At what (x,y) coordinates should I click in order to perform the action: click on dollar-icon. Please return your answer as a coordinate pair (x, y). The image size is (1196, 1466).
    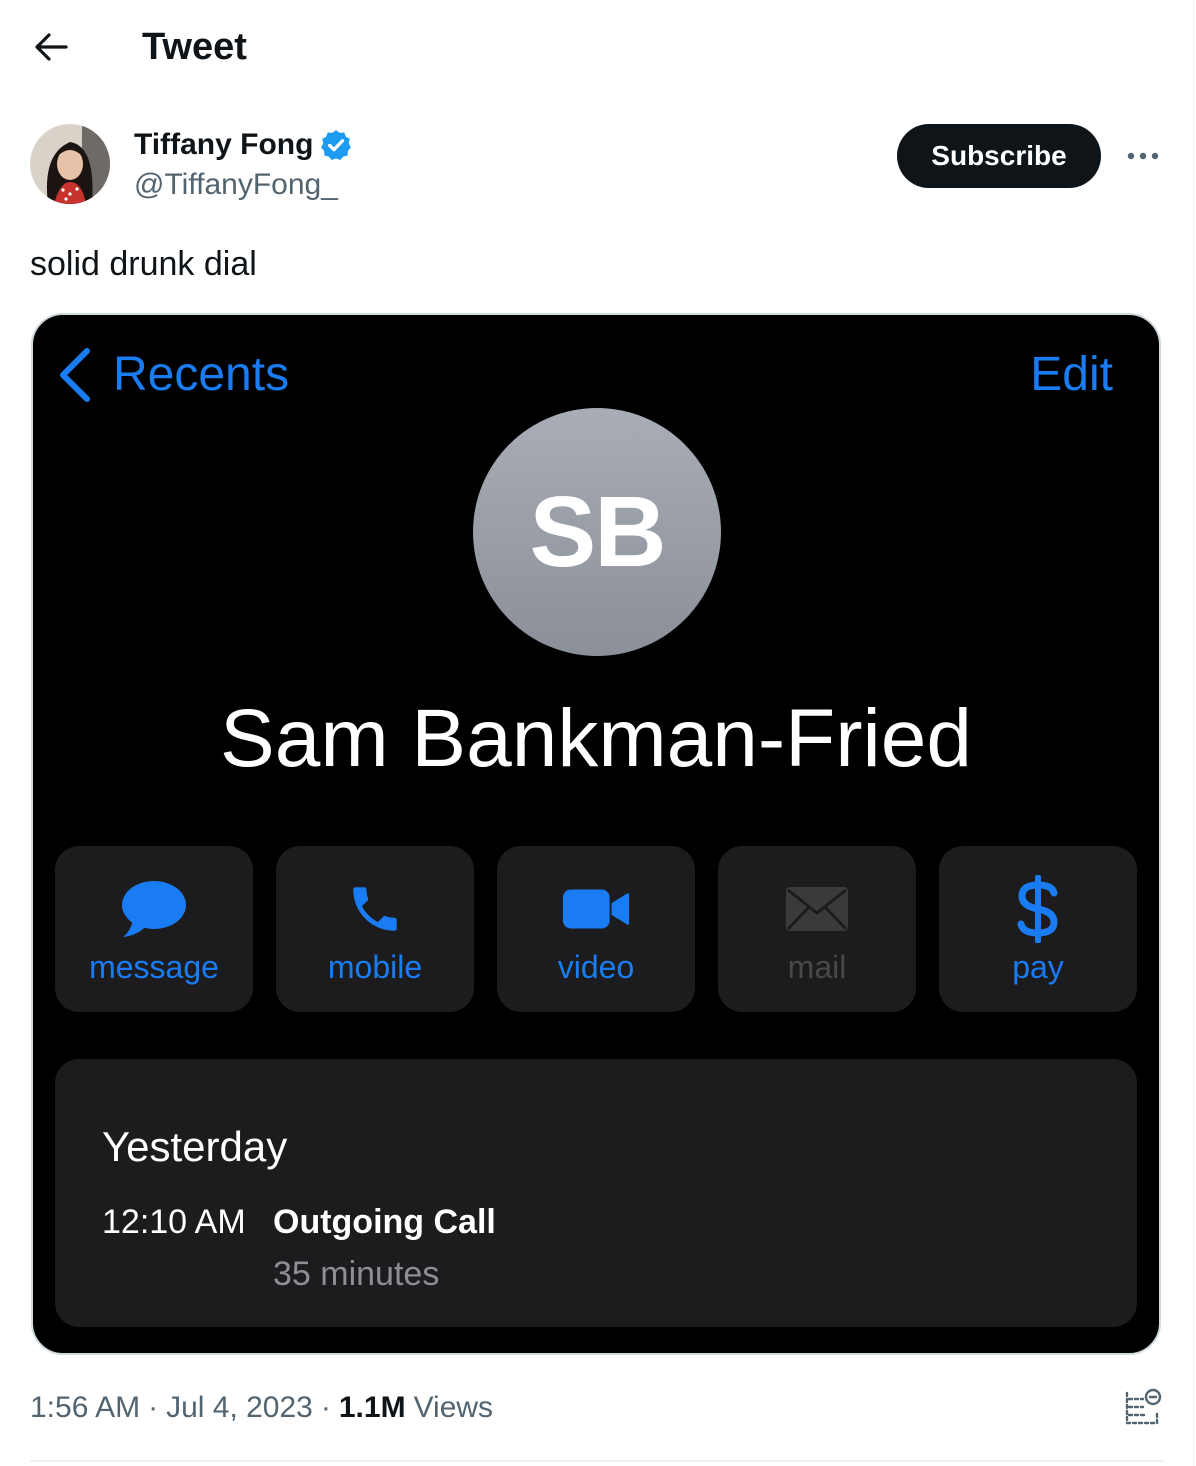
    Looking at the image, I should click on (1037, 909).